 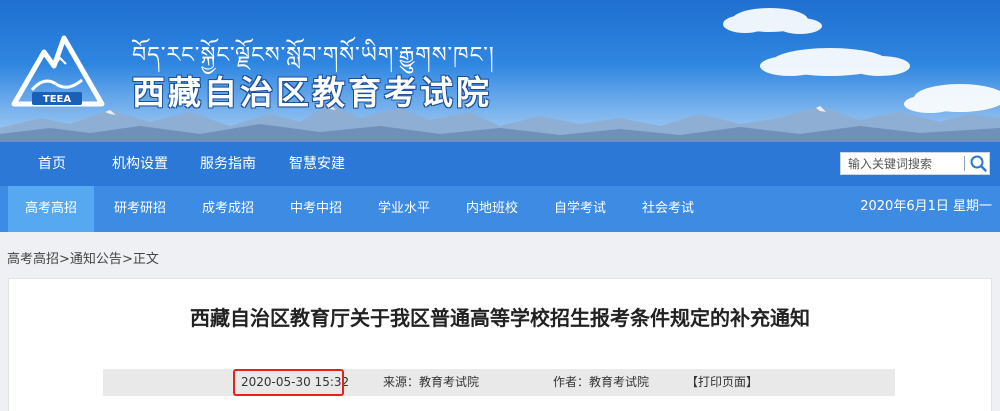 I want to click on article-title: 西藏自治区教育厅关于我区普通高等学校招生报考条件规定的补充通知, so click(x=500, y=318).